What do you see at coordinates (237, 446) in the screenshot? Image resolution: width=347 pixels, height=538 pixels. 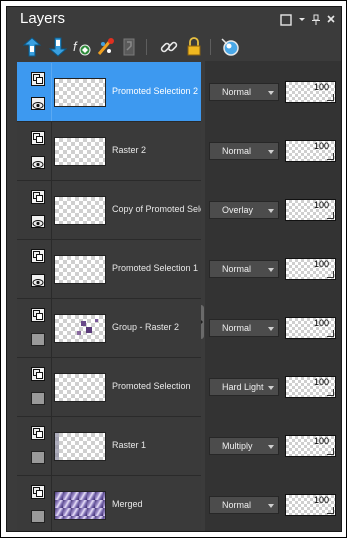 I see `blend-mode-value: Multiply` at bounding box center [237, 446].